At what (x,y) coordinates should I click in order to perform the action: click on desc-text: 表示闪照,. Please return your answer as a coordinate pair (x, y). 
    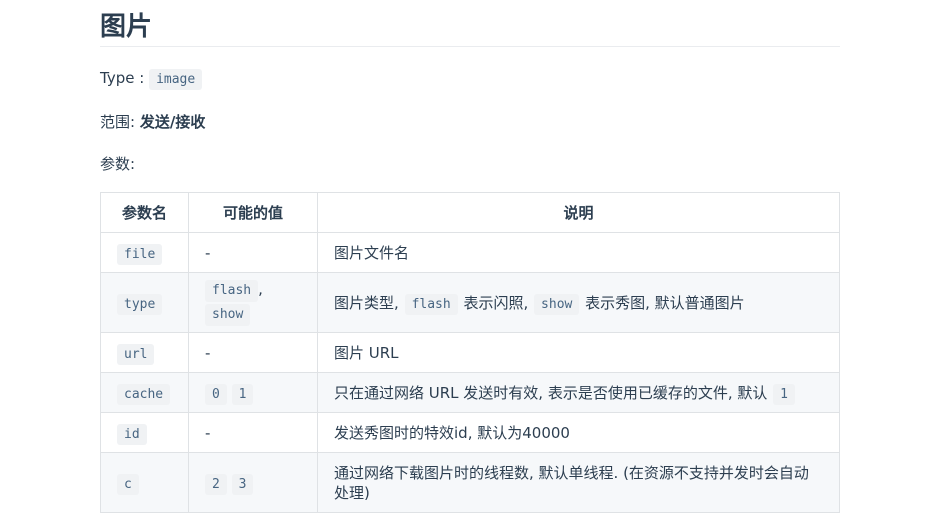
    Looking at the image, I should click on (496, 303).